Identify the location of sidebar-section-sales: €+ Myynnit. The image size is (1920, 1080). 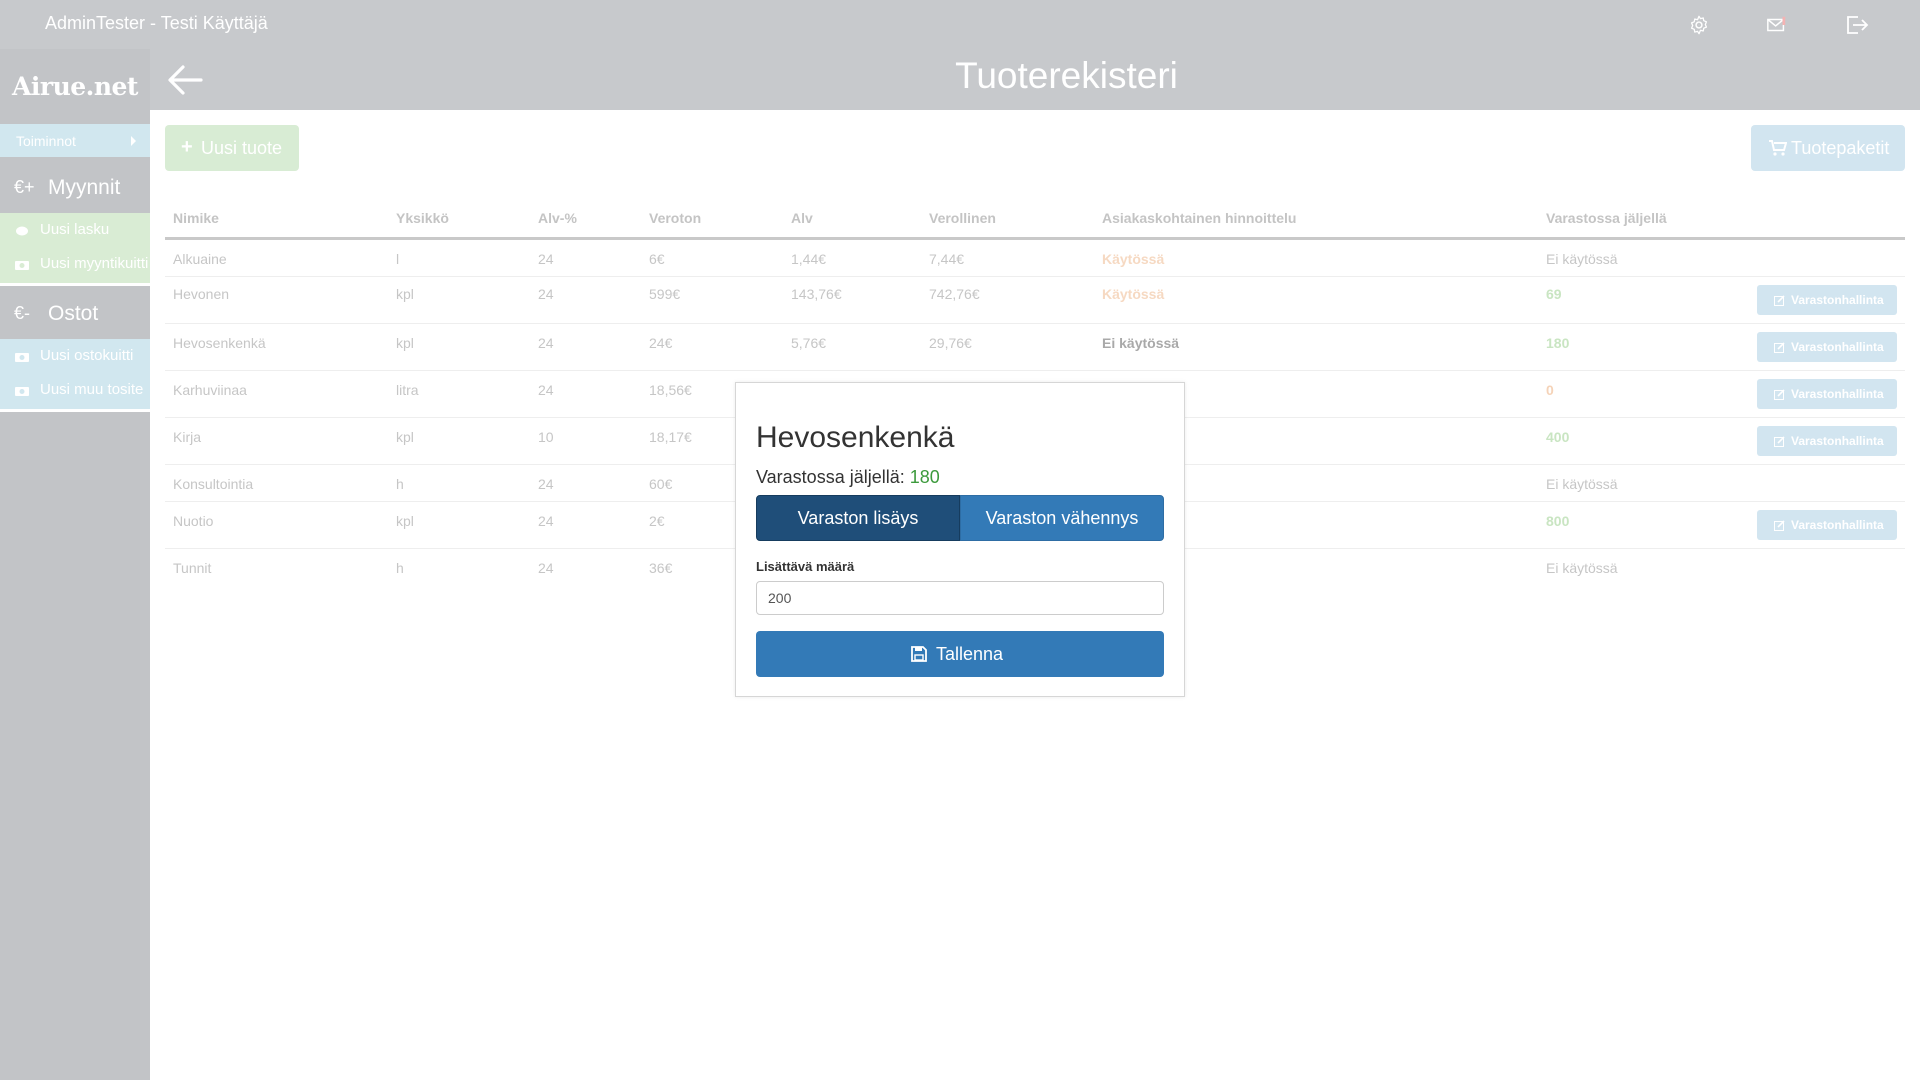
(75, 189).